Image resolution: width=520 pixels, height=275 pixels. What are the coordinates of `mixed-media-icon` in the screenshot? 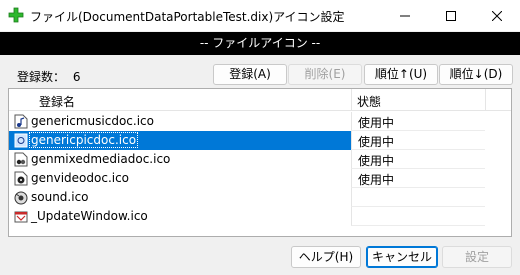 It's located at (21, 159).